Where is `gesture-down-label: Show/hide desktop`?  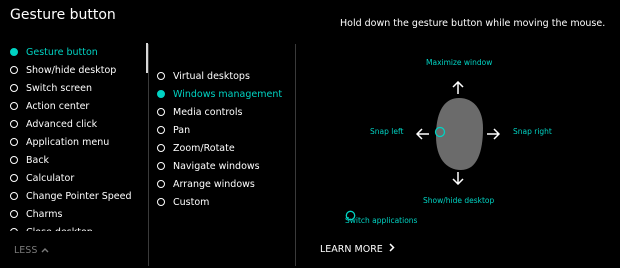 gesture-down-label: Show/hide desktop is located at coordinates (459, 200).